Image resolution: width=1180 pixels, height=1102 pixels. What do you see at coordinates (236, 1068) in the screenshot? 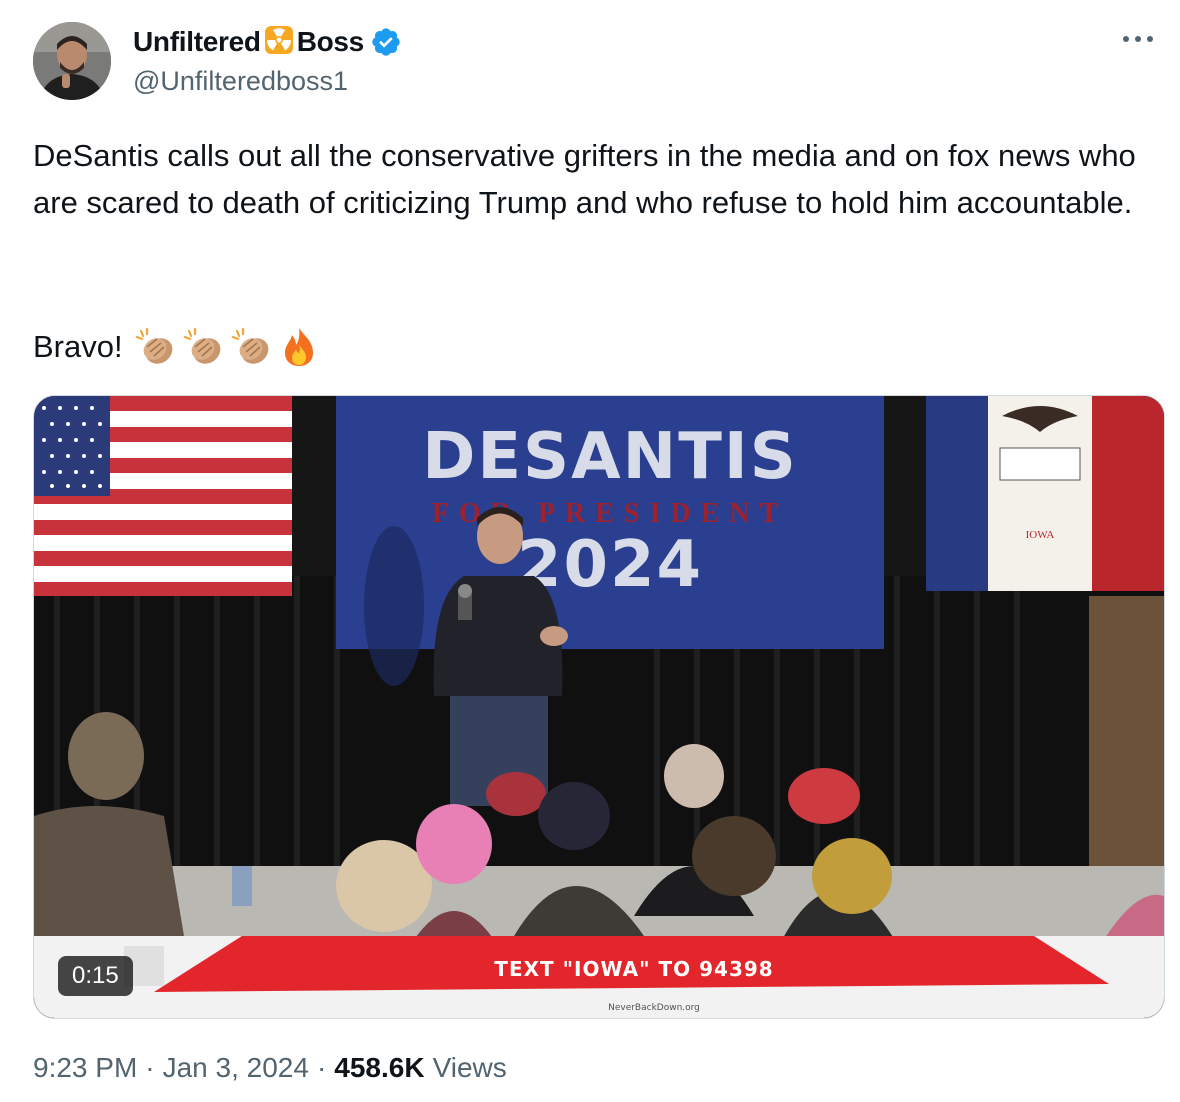
I see `tweet-date: Jan 3, 2024` at bounding box center [236, 1068].